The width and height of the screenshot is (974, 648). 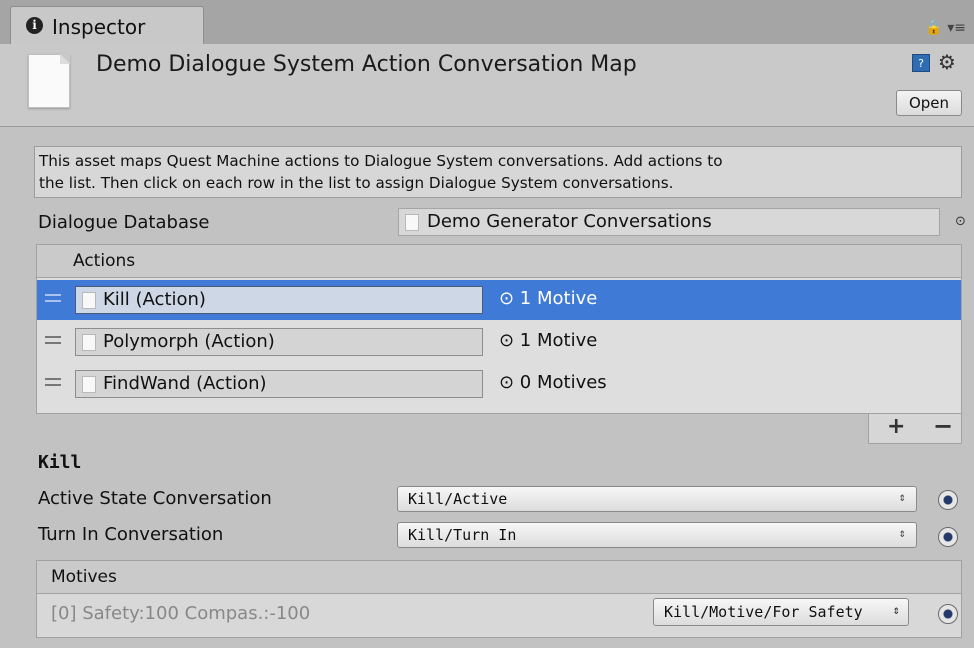 I want to click on motives-header-label: Motives, so click(x=84, y=577).